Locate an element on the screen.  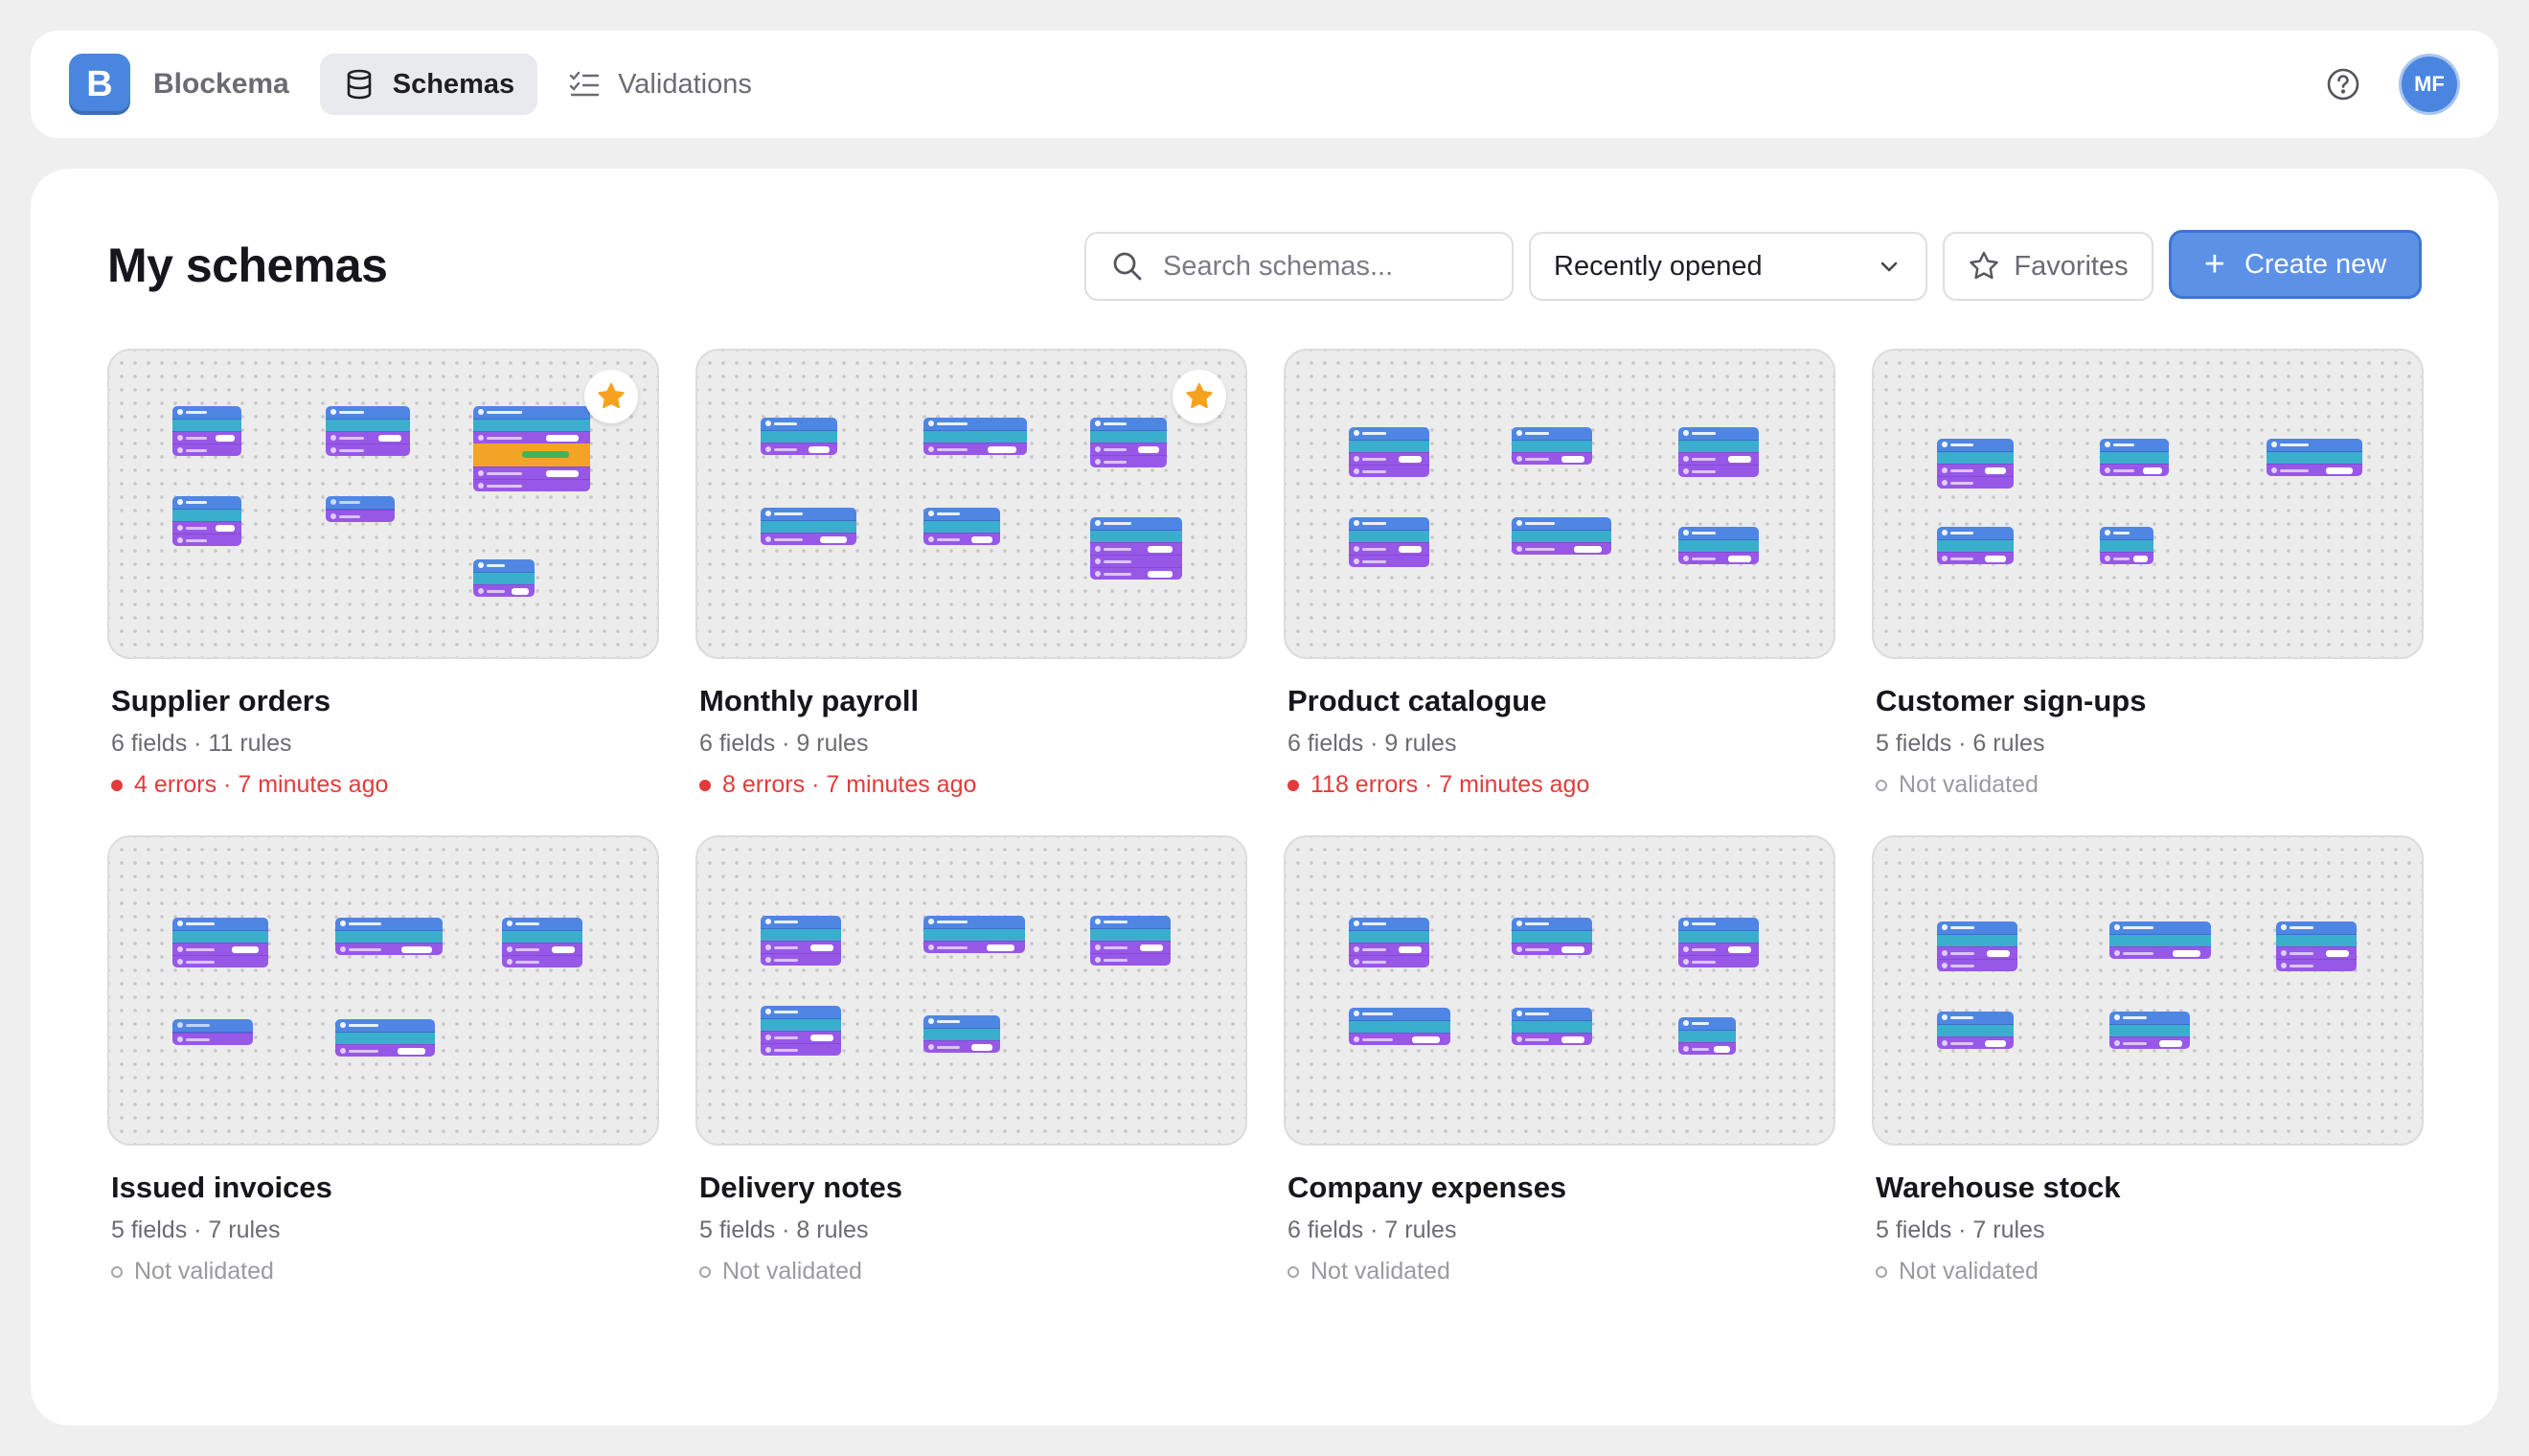
tab-validations: Validations is located at coordinates (660, 84).